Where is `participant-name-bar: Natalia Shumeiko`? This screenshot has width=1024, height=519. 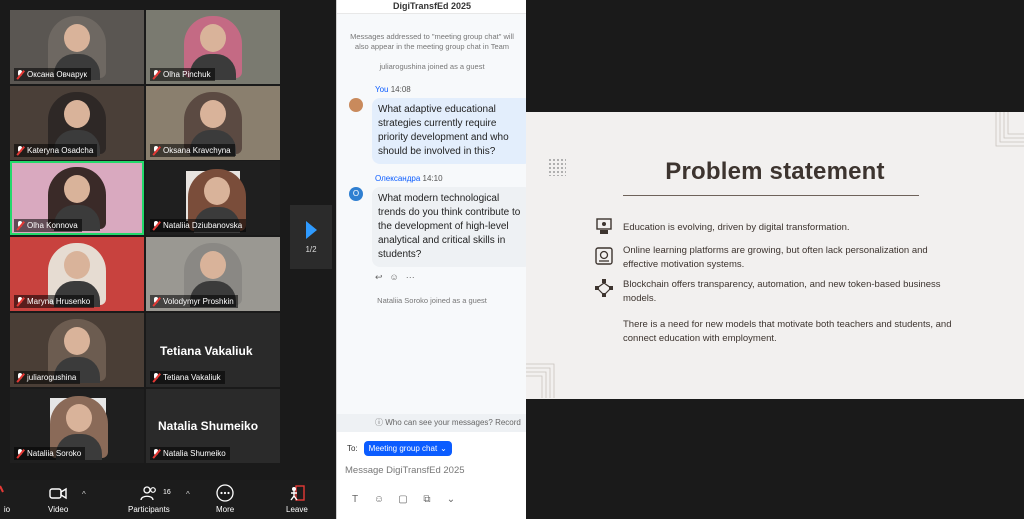 participant-name-bar: Natalia Shumeiko is located at coordinates (190, 453).